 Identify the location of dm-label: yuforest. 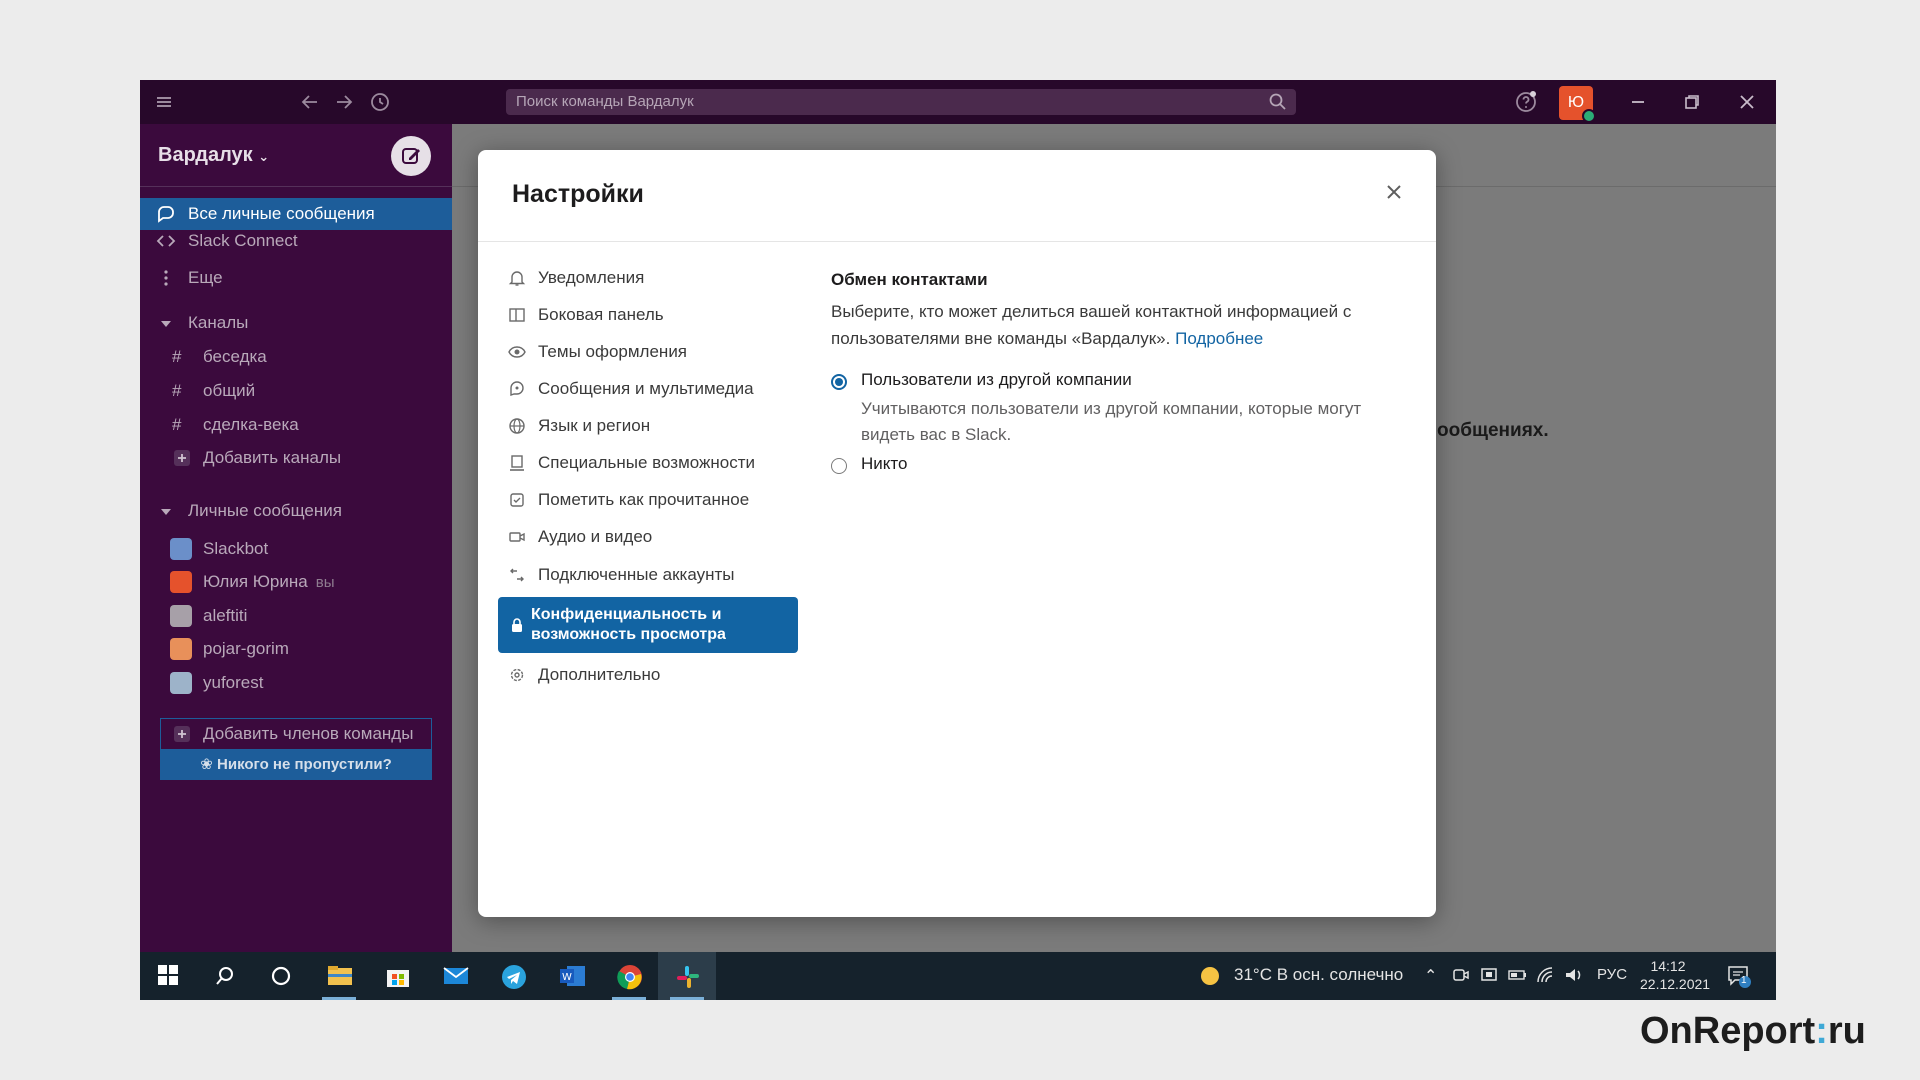
(233, 682).